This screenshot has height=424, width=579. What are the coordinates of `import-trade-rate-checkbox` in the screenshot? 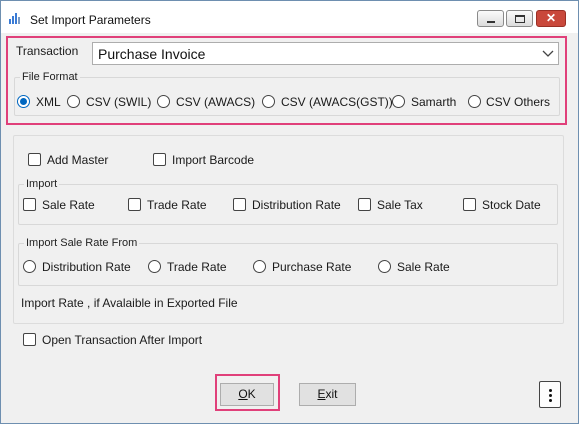 It's located at (134, 204).